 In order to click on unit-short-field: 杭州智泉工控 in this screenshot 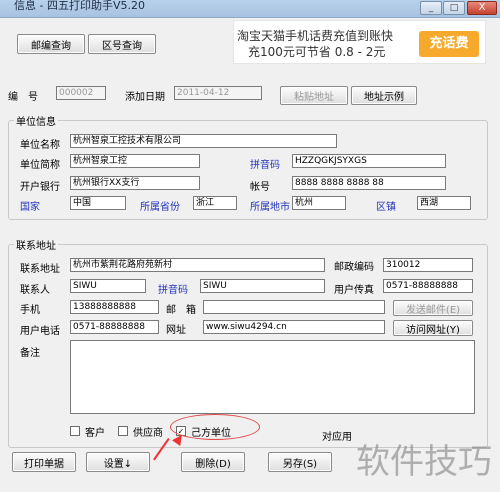, I will do `click(135, 161)`.